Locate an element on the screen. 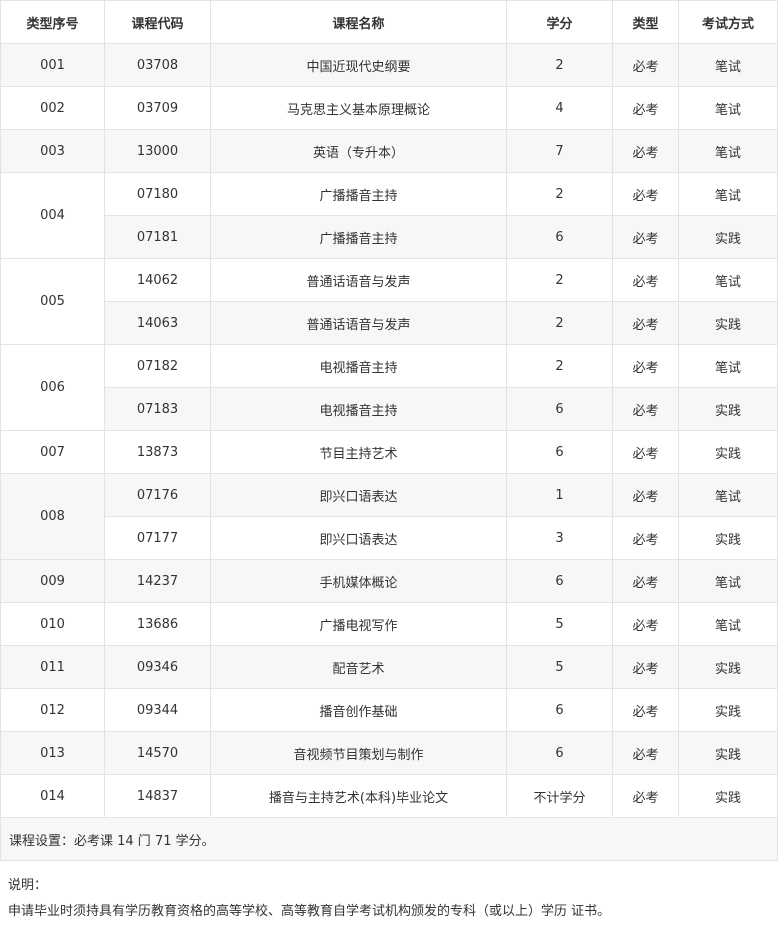 This screenshot has height=932, width=778. header-exam-method: 考试方式 is located at coordinates (728, 22).